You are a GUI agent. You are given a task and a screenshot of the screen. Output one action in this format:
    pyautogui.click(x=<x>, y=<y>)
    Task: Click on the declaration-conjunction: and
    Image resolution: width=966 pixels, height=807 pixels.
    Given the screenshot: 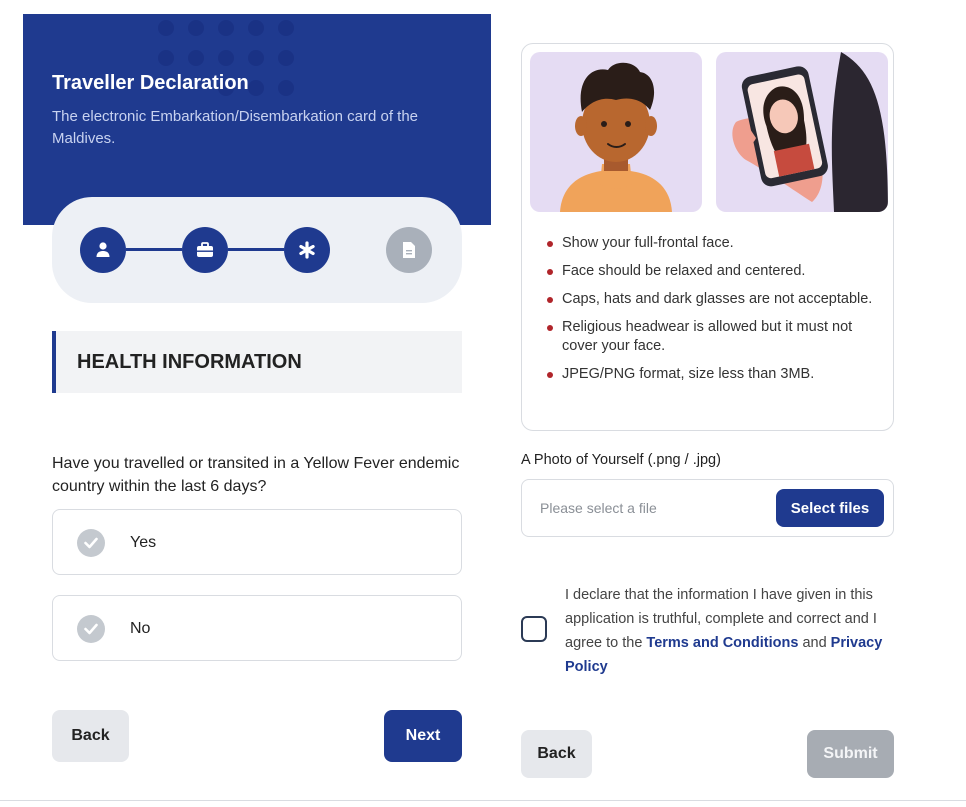 What is the action you would take?
    pyautogui.click(x=814, y=643)
    